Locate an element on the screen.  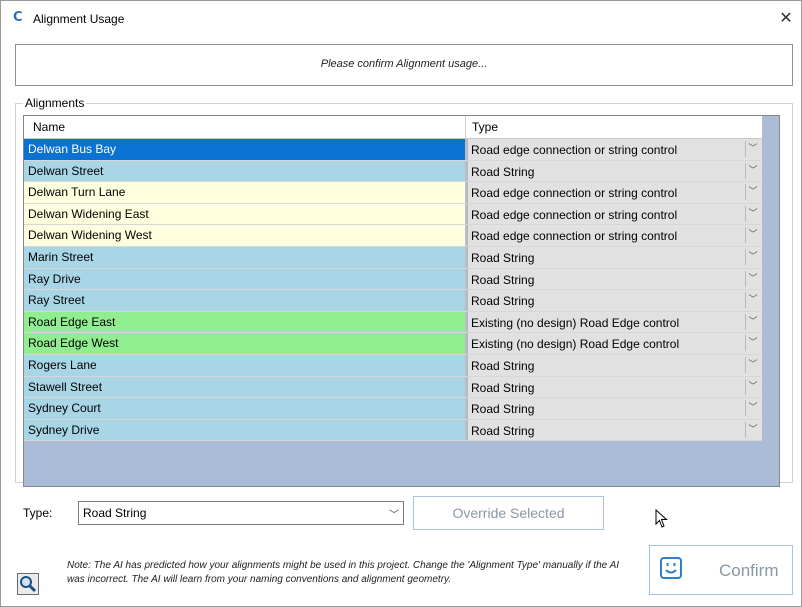
confirm-button: Confirm is located at coordinates (721, 570).